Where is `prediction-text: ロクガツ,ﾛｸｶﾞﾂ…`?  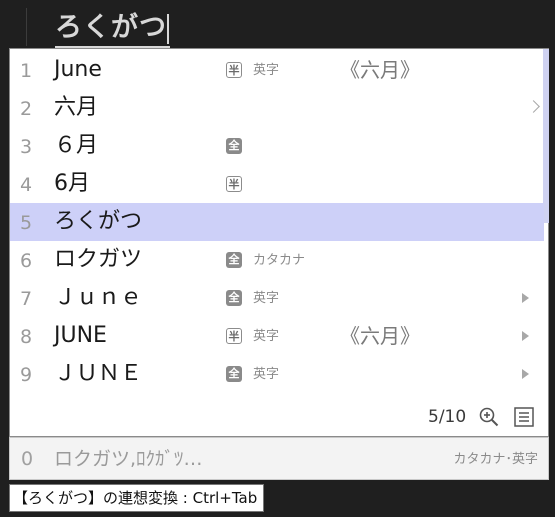 prediction-text: ロクガツ,ﾛｸｶﾞﾂ… is located at coordinates (128, 459).